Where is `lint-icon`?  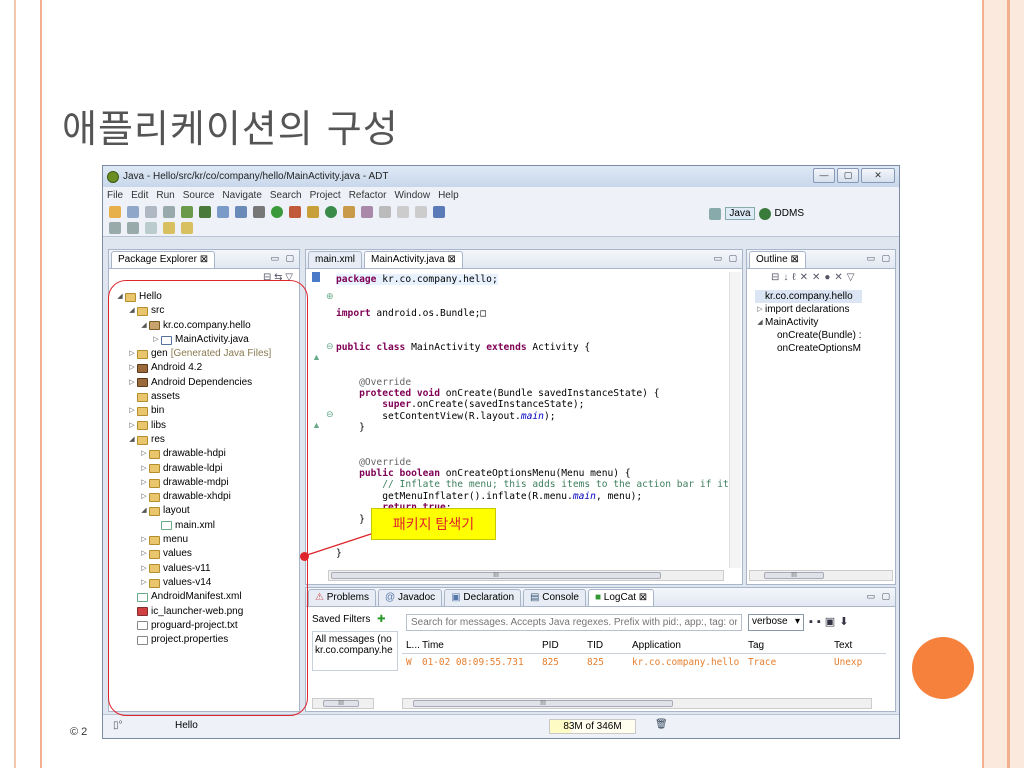 lint-icon is located at coordinates (223, 212).